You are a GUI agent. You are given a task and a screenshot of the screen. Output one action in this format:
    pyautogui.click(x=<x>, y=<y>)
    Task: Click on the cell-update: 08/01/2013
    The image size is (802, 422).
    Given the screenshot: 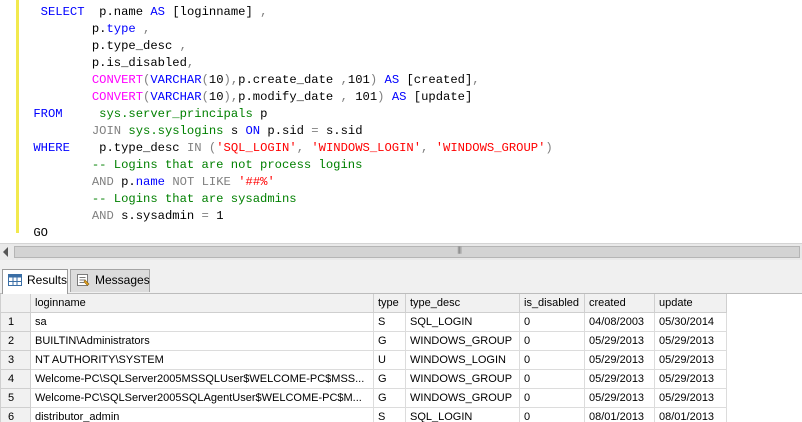 What is the action you would take?
    pyautogui.click(x=690, y=414)
    